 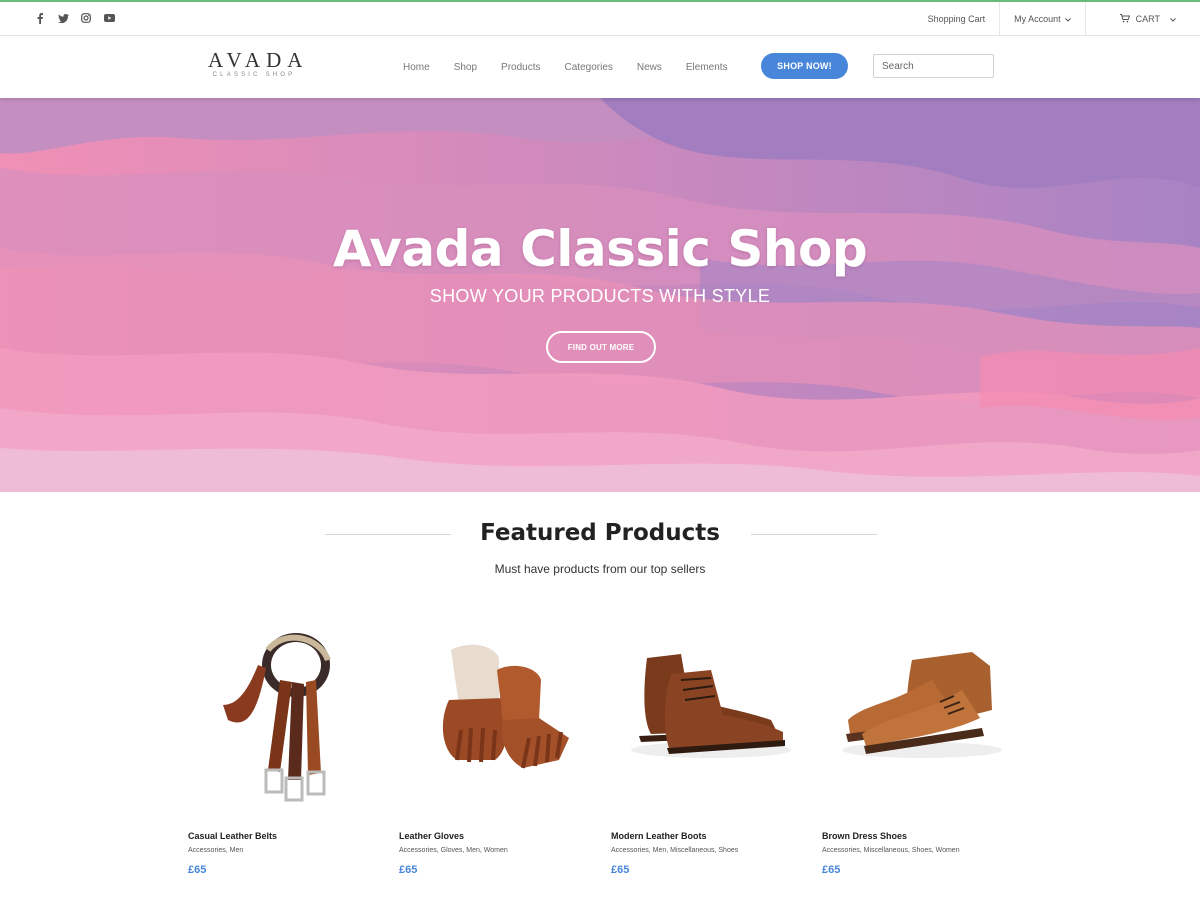 What do you see at coordinates (1124, 19) in the screenshot?
I see `cart-icon` at bounding box center [1124, 19].